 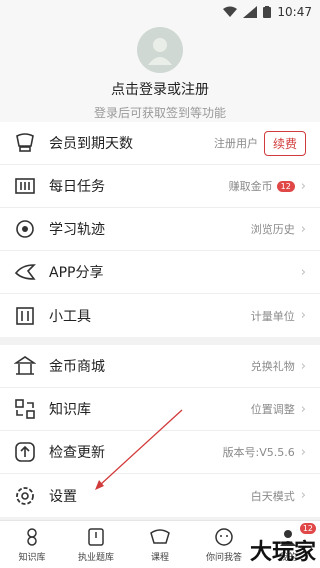 What do you see at coordinates (285, 186) in the screenshot?
I see `task-badge: 12` at bounding box center [285, 186].